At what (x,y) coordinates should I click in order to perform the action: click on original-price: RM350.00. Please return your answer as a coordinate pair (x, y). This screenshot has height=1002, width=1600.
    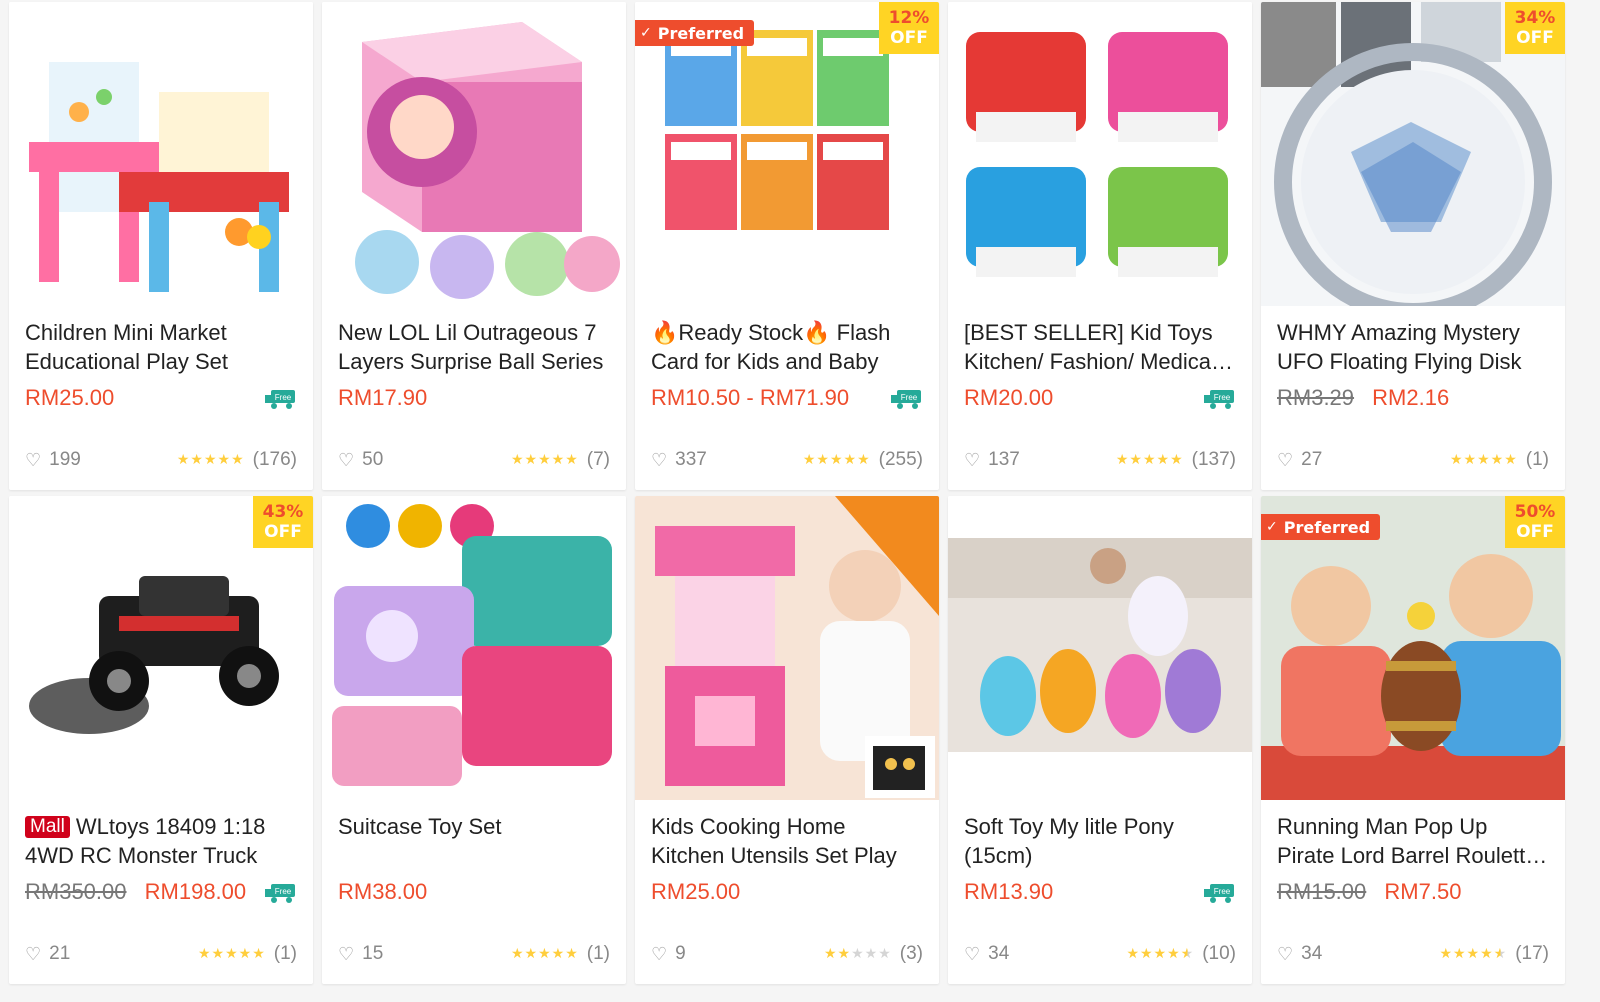
    Looking at the image, I should click on (76, 891).